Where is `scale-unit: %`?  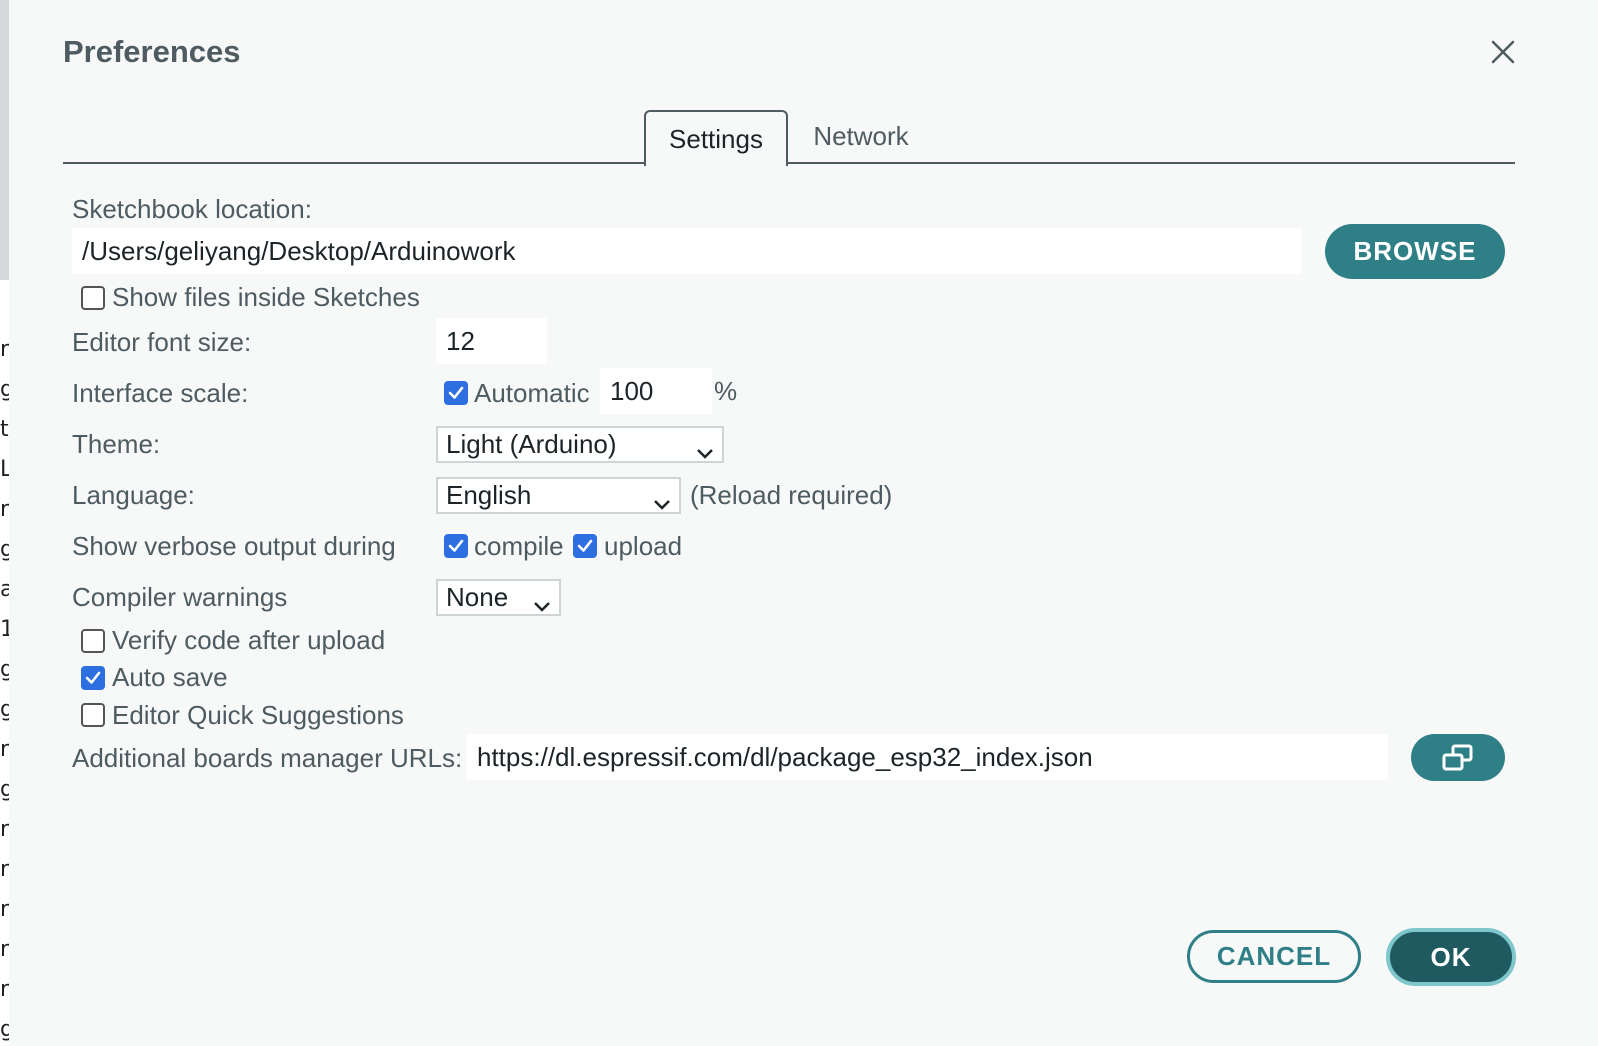
scale-unit: % is located at coordinates (726, 391).